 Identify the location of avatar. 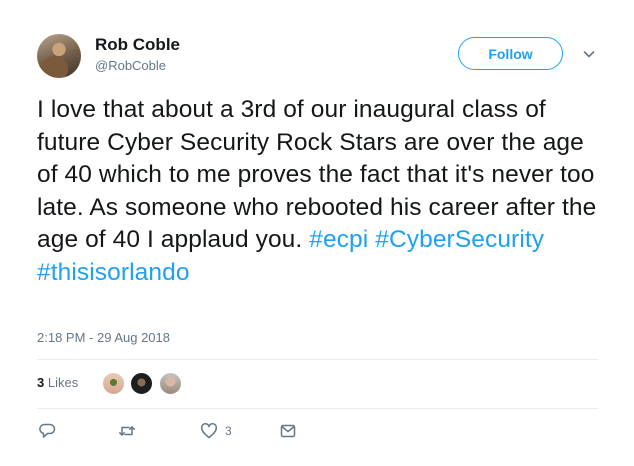
(59, 56).